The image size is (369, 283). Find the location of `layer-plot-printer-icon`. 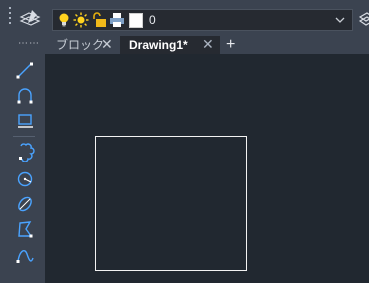

layer-plot-printer-icon is located at coordinates (117, 20).